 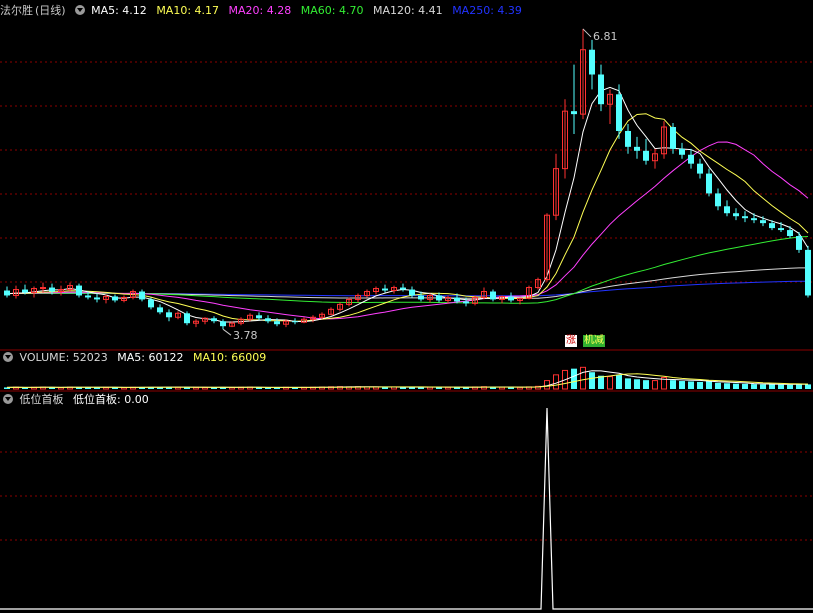 I want to click on low-pointer, so click(x=227, y=332).